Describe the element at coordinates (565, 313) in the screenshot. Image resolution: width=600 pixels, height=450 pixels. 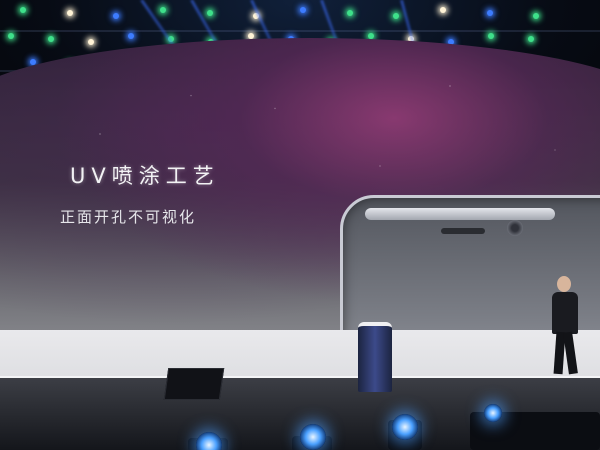
I see `presenter-body` at that location.